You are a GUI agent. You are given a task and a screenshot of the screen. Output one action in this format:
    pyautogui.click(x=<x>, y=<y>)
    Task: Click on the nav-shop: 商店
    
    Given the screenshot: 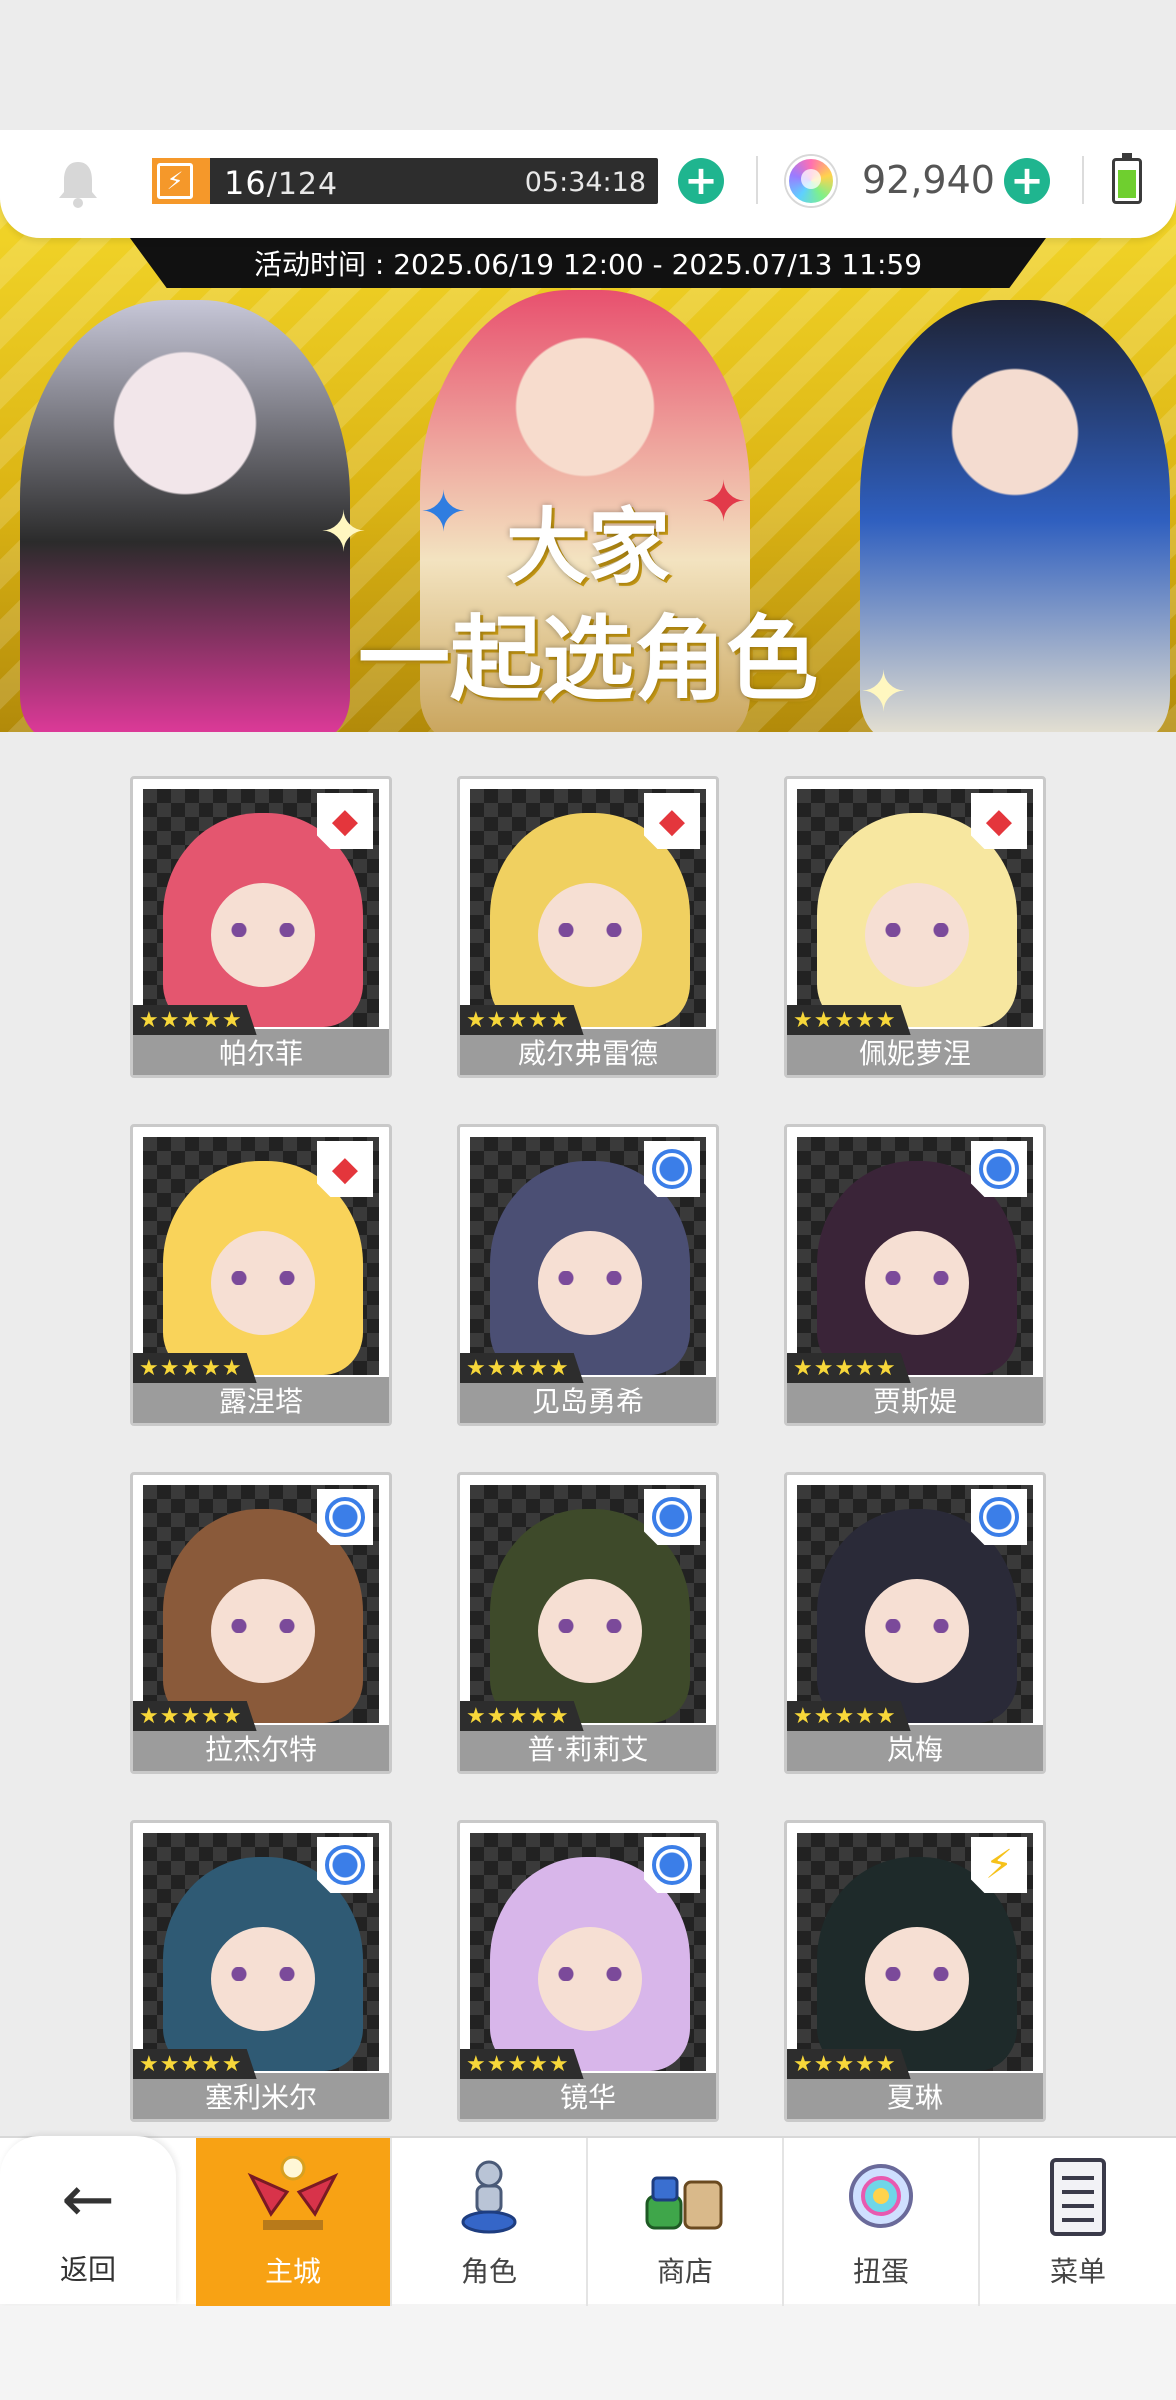 What is the action you would take?
    pyautogui.click(x=686, y=2222)
    